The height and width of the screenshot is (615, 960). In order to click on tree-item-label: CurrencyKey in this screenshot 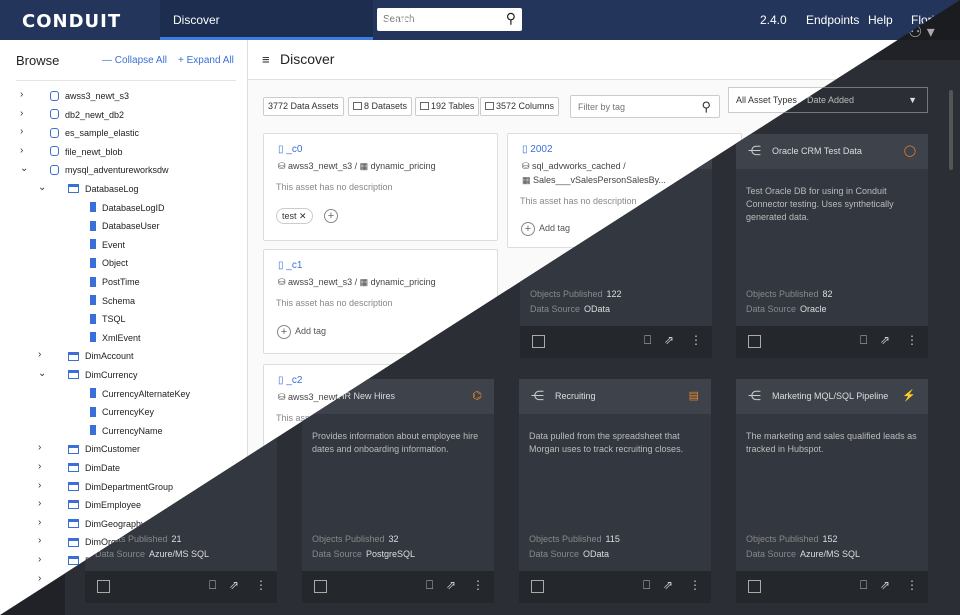, I will do `click(128, 412)`.